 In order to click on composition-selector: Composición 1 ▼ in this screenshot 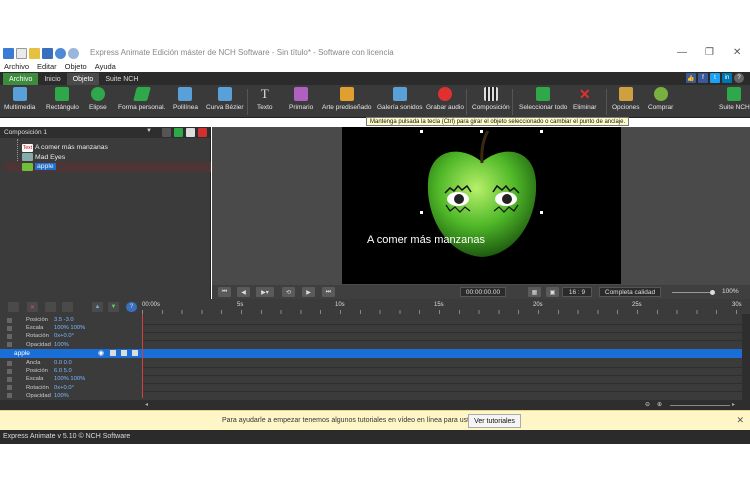, I will do `click(105, 132)`.